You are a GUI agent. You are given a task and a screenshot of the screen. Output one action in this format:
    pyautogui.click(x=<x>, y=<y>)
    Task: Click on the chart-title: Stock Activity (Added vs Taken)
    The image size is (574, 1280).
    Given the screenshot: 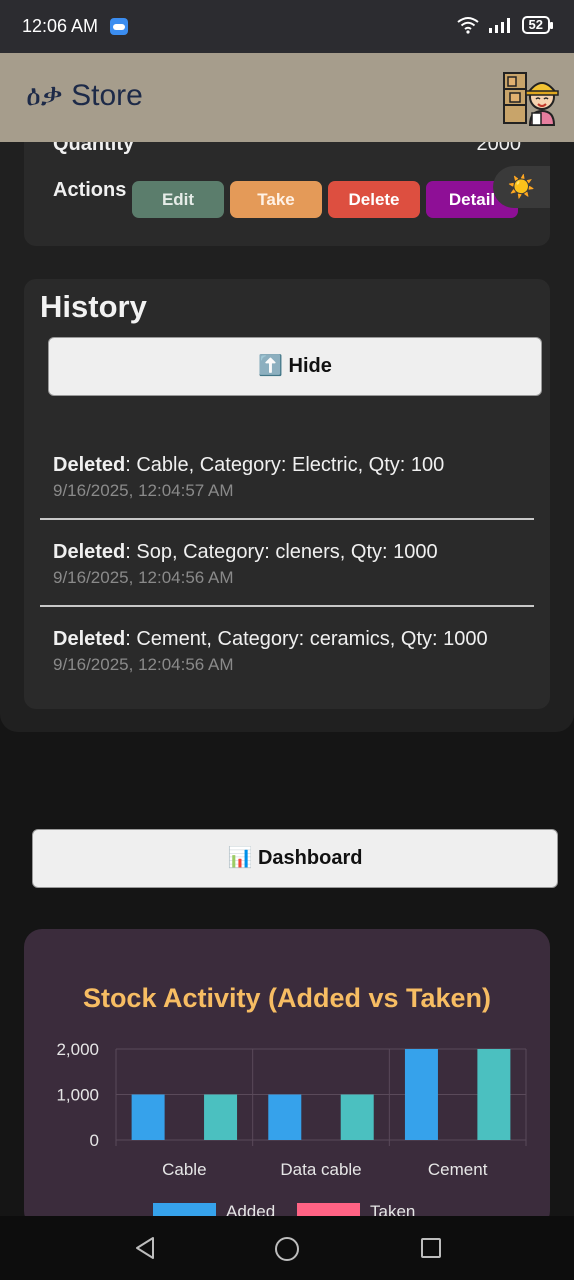 What is the action you would take?
    pyautogui.click(x=287, y=998)
    